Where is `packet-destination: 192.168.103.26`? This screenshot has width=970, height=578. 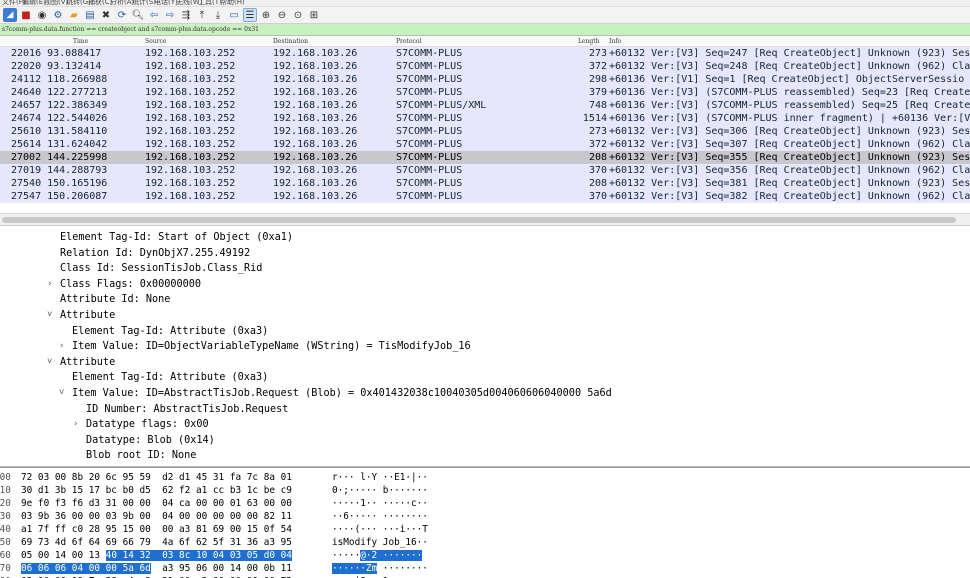 packet-destination: 192.168.103.26 is located at coordinates (315, 105).